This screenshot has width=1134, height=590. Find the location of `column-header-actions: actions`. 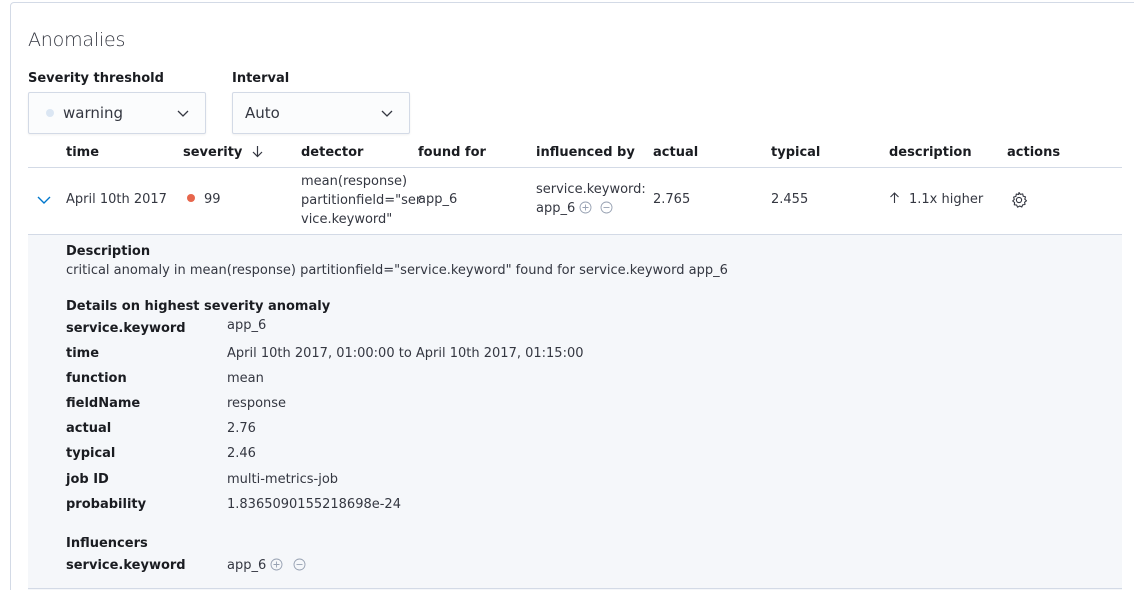

column-header-actions: actions is located at coordinates (1034, 152).